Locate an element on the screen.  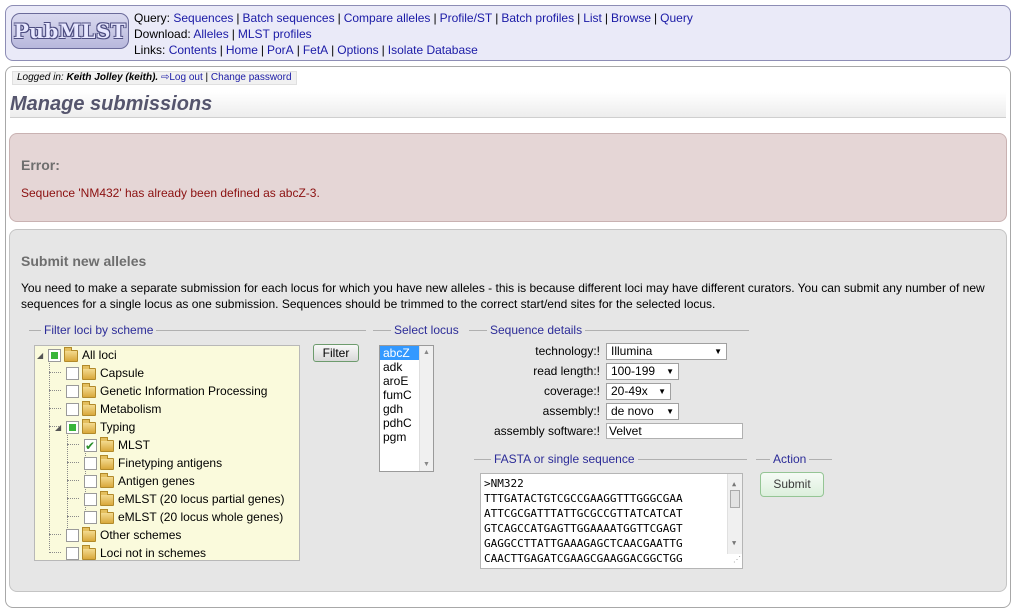
page-title: Manage submissions is located at coordinates (508, 105).